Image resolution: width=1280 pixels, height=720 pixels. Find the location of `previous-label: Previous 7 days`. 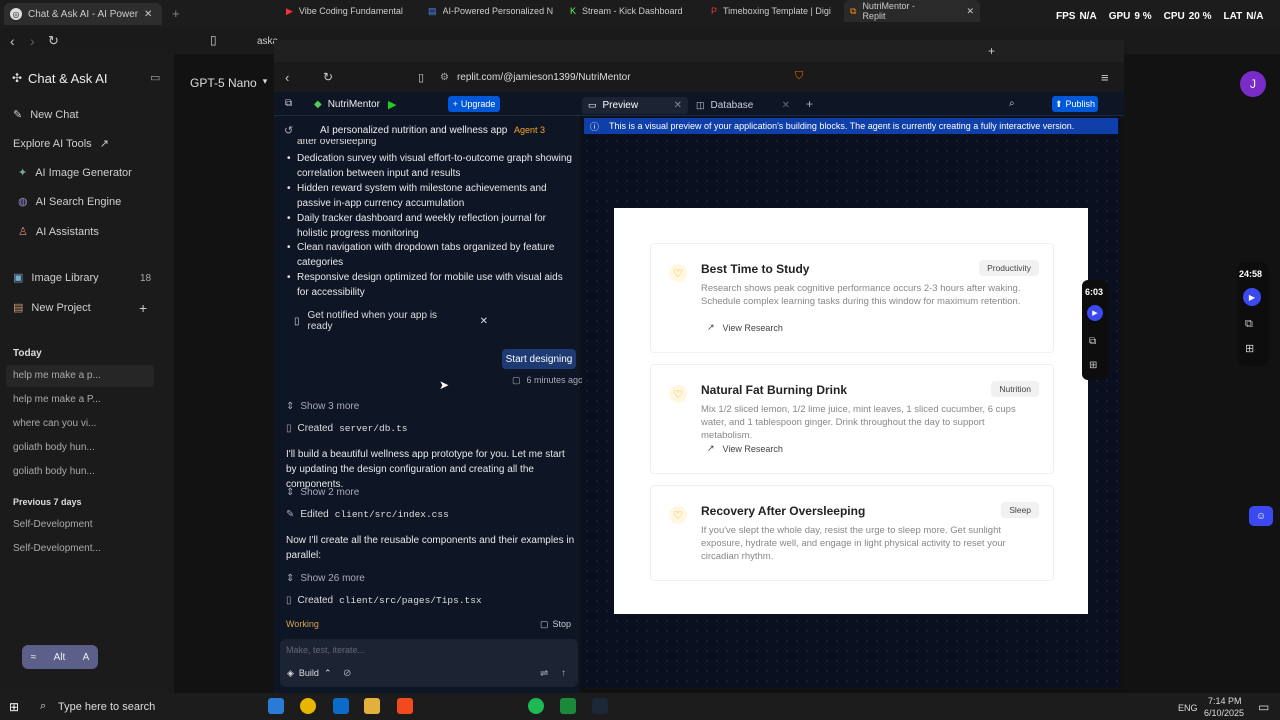

previous-label: Previous 7 days is located at coordinates (47, 502).